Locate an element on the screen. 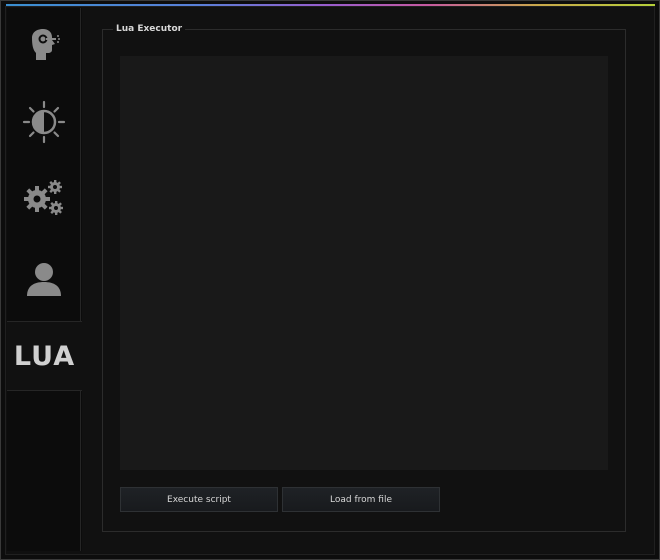 This screenshot has width=660, height=560. accent-gradient-bar is located at coordinates (330, 5).